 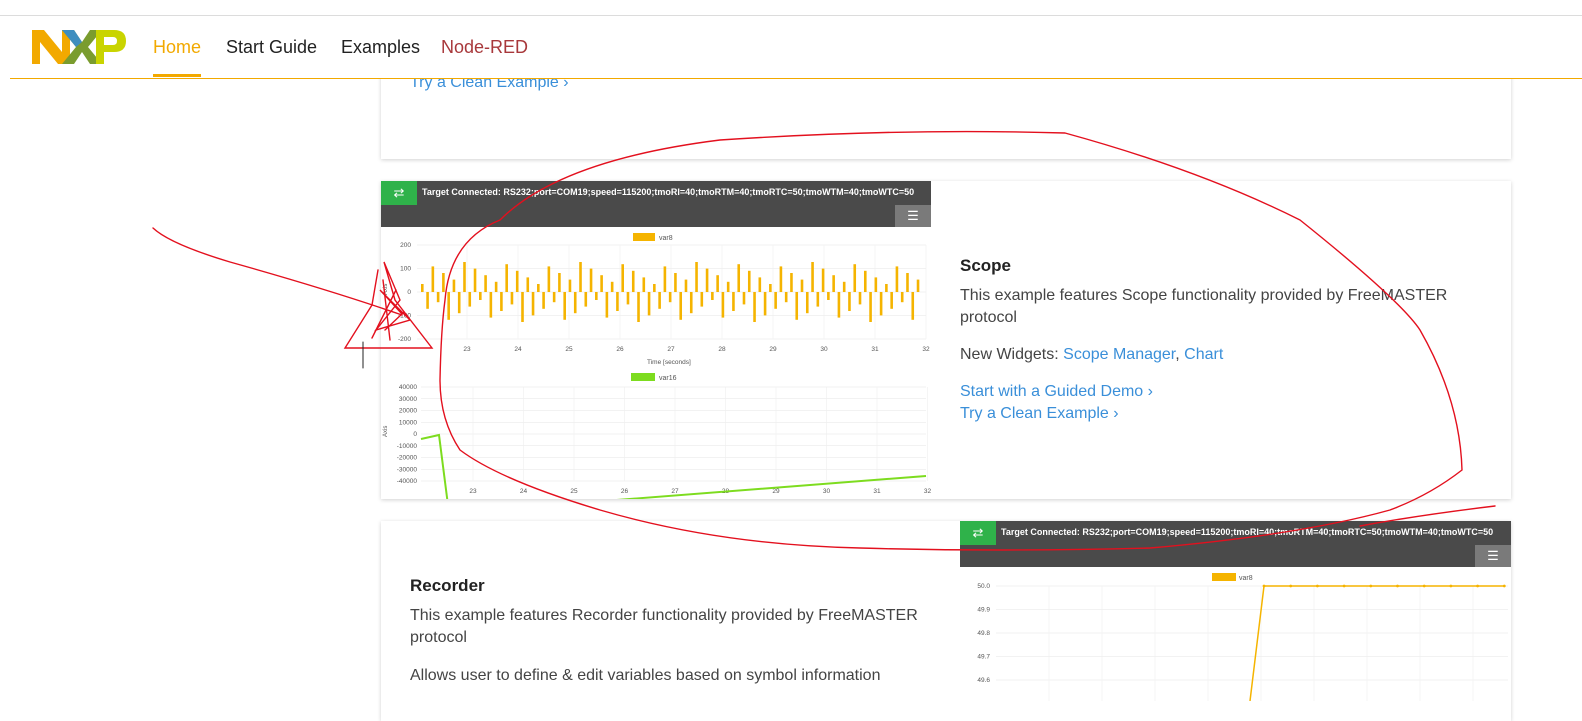 What do you see at coordinates (644, 237) in the screenshot?
I see `chart1-legend-swatch` at bounding box center [644, 237].